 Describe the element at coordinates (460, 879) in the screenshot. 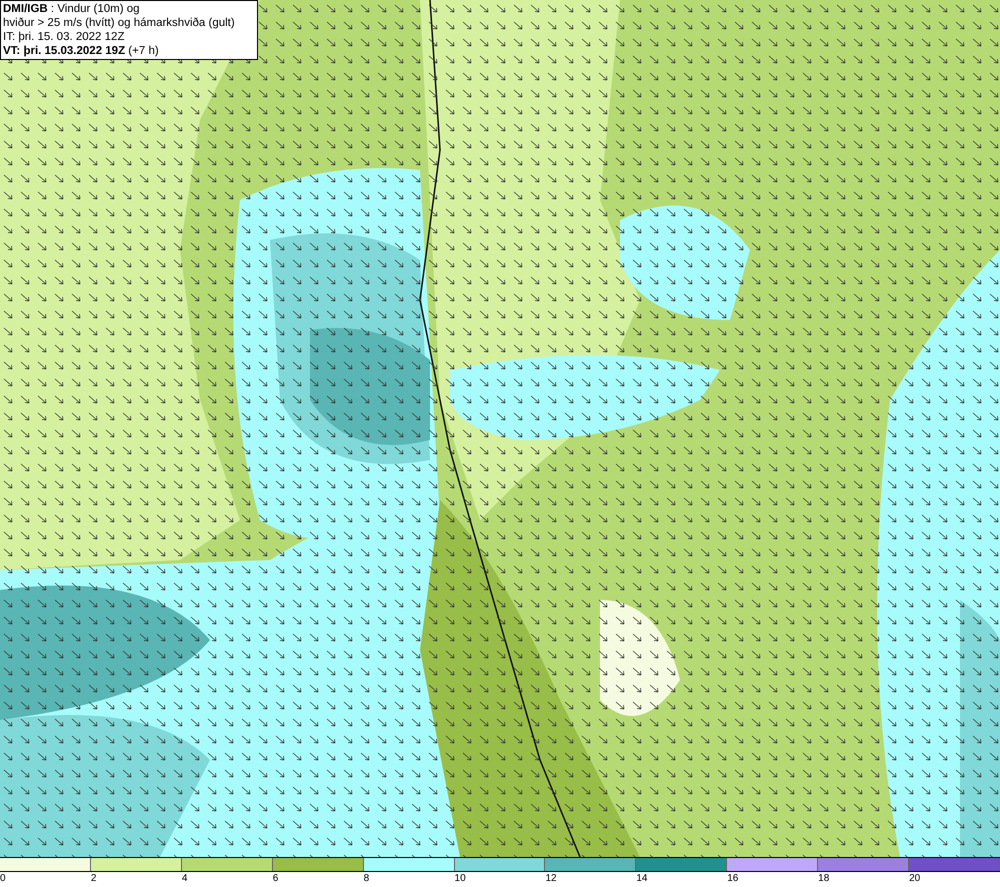

I see `legend-tick-label: 10` at that location.